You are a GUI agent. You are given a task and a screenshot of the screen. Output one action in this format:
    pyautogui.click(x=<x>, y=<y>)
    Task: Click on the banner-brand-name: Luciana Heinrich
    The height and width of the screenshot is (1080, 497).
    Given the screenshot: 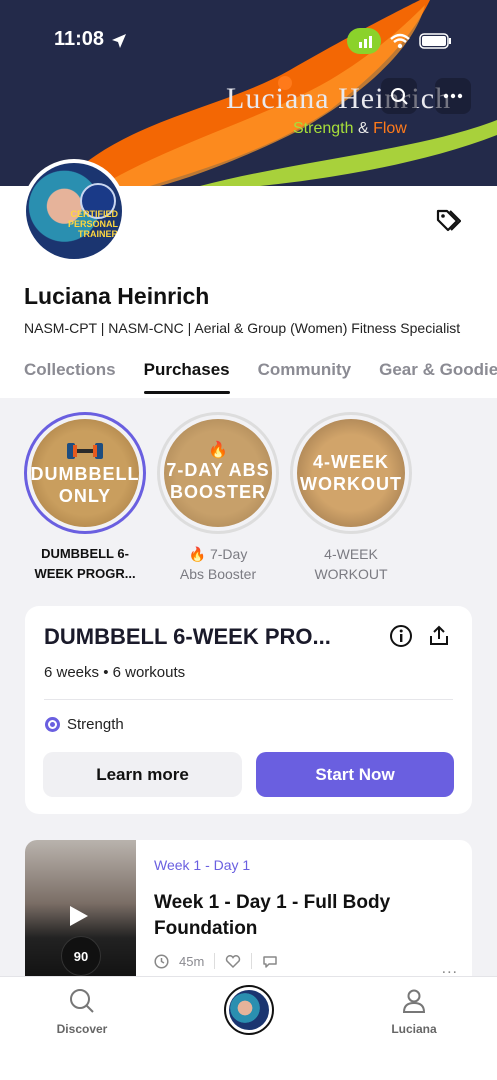 What is the action you would take?
    pyautogui.click(x=339, y=98)
    